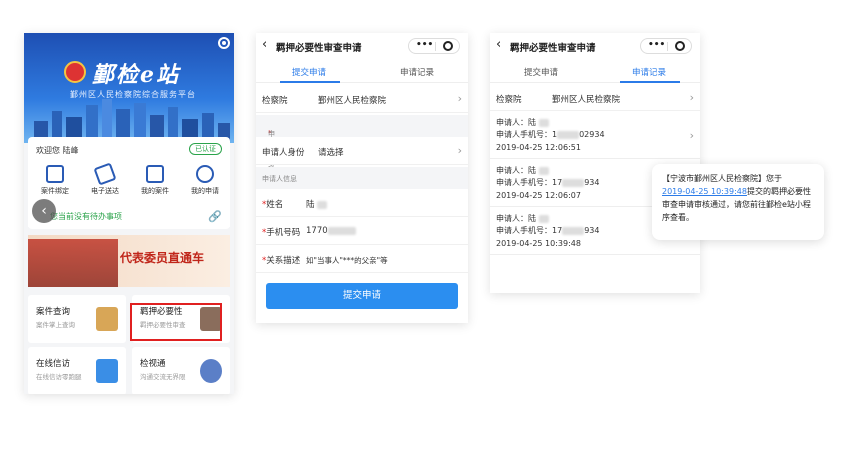  I want to click on identity-section: * 申请人身份, so click(362, 146).